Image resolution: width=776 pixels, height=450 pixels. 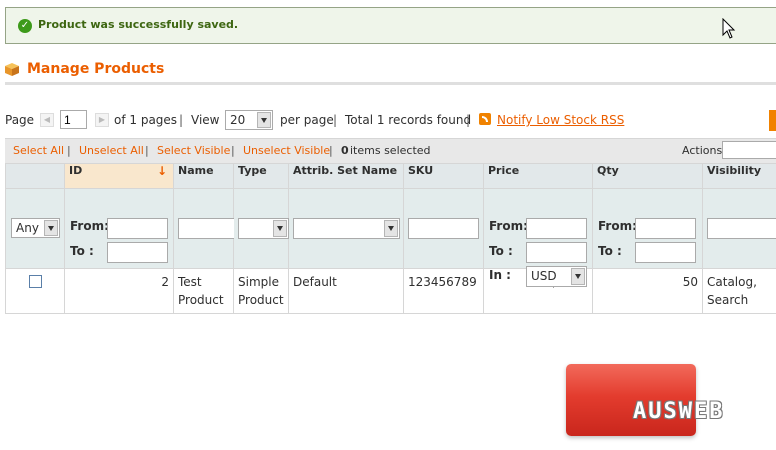 I want to click on column-header-id: ID ↓, so click(x=119, y=176).